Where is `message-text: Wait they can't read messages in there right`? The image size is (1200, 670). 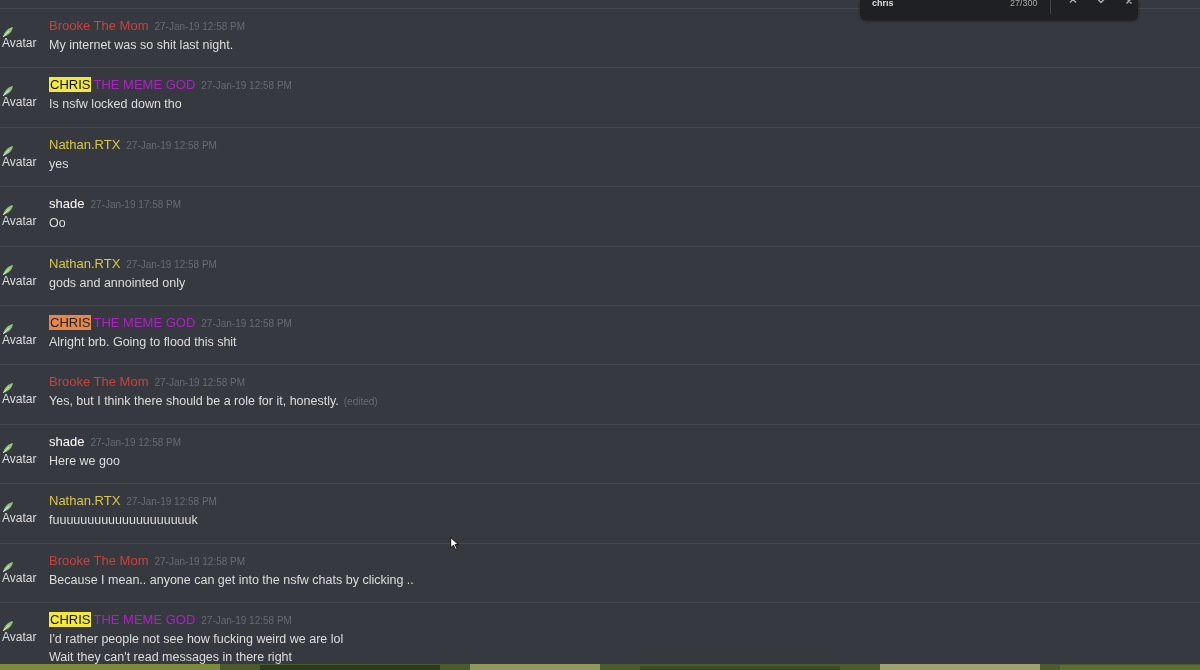
message-text: Wait they can't read messages in there right is located at coordinates (170, 656).